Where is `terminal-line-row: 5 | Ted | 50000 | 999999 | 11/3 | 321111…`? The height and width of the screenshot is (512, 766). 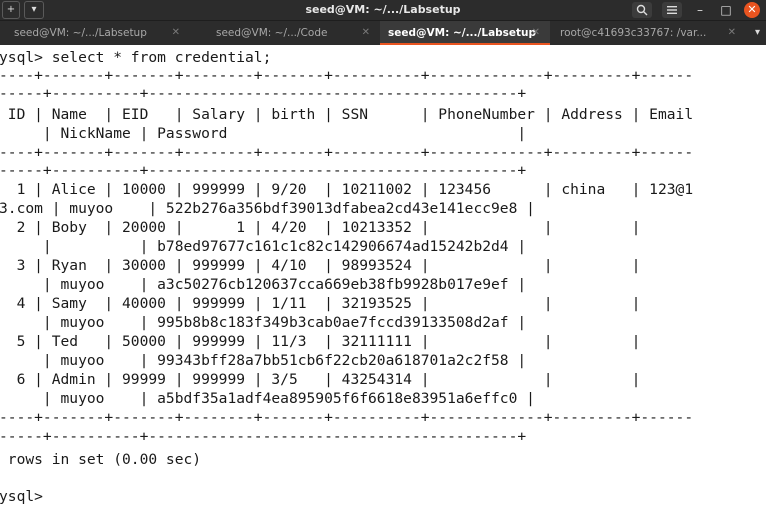 terminal-line-row: 5 | Ted | 50000 | 999999 | 11/3 | 321111… is located at coordinates (320, 341).